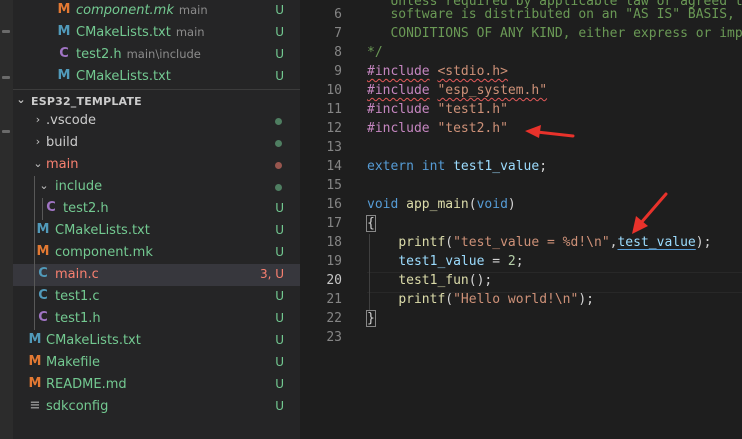 This screenshot has height=439, width=742. I want to click on line-number: 7, so click(338, 33).